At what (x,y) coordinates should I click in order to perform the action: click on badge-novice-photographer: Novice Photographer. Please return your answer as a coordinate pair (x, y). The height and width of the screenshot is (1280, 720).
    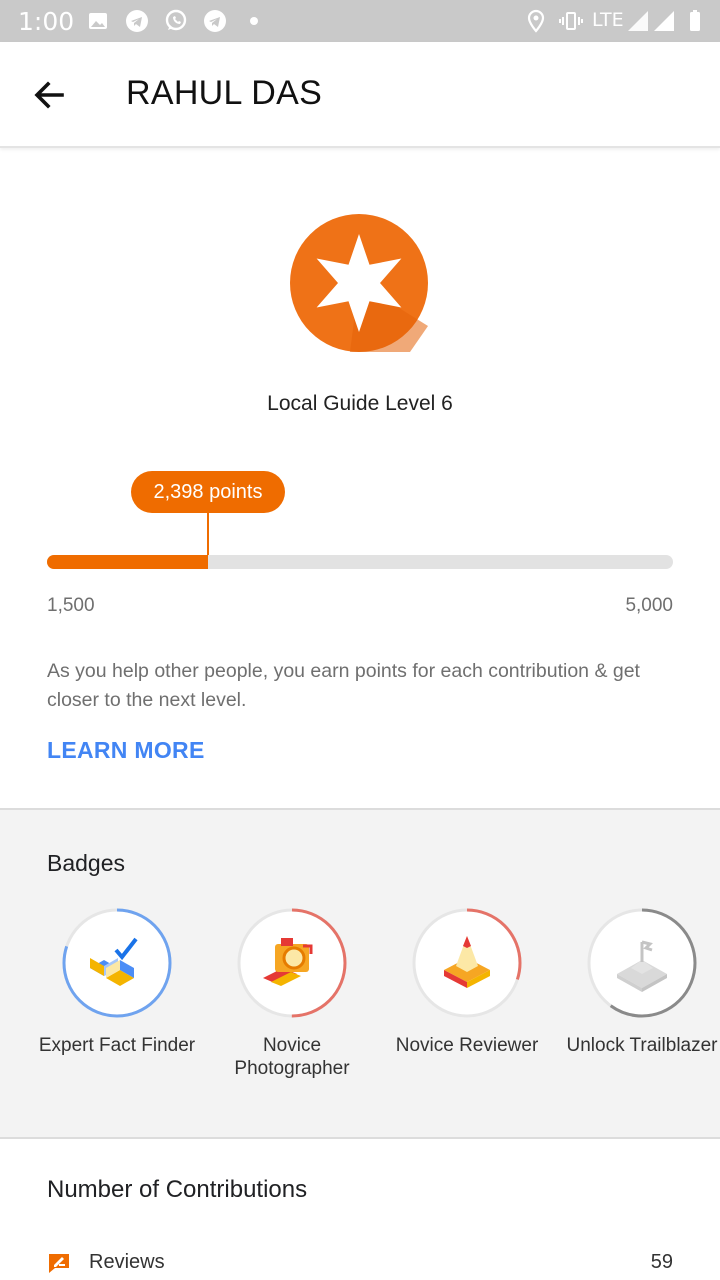
    Looking at the image, I should click on (292, 993).